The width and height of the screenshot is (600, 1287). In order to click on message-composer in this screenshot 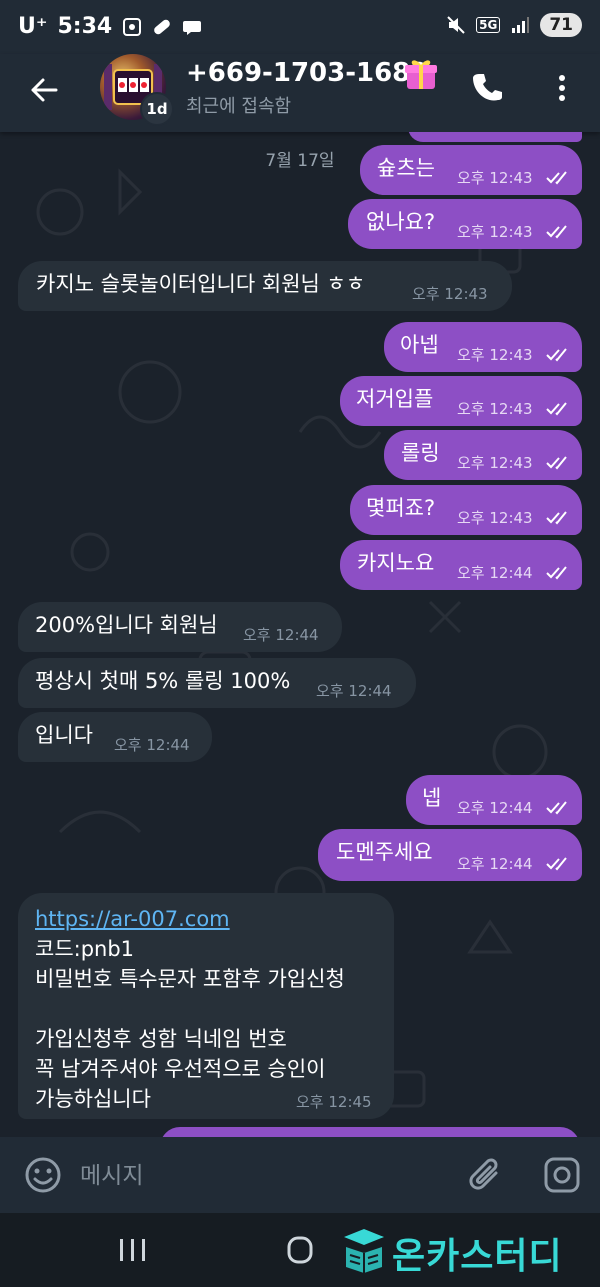, I will do `click(300, 1175)`.